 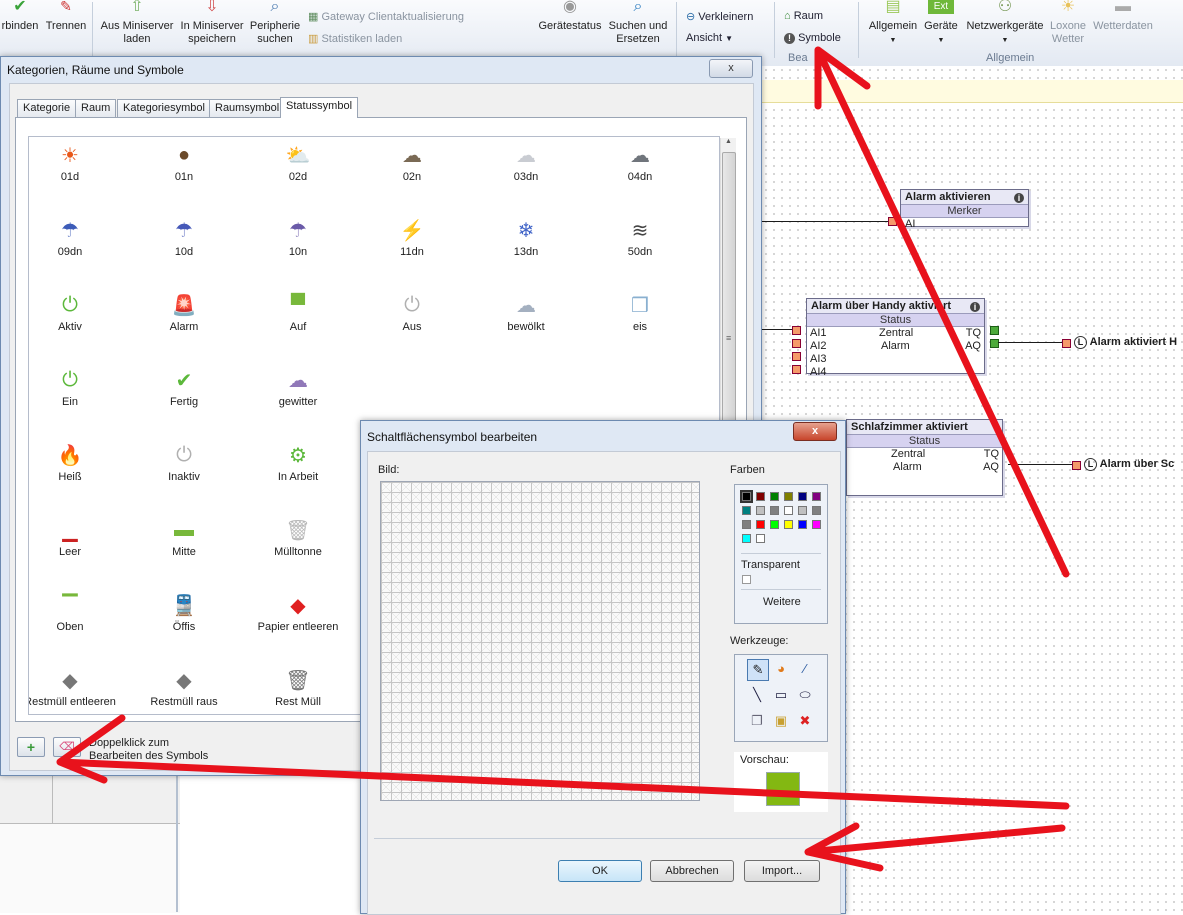 What do you see at coordinates (1129, 464) in the screenshot?
I see `memory-label-alarm-sc: L Alarm über Sc` at bounding box center [1129, 464].